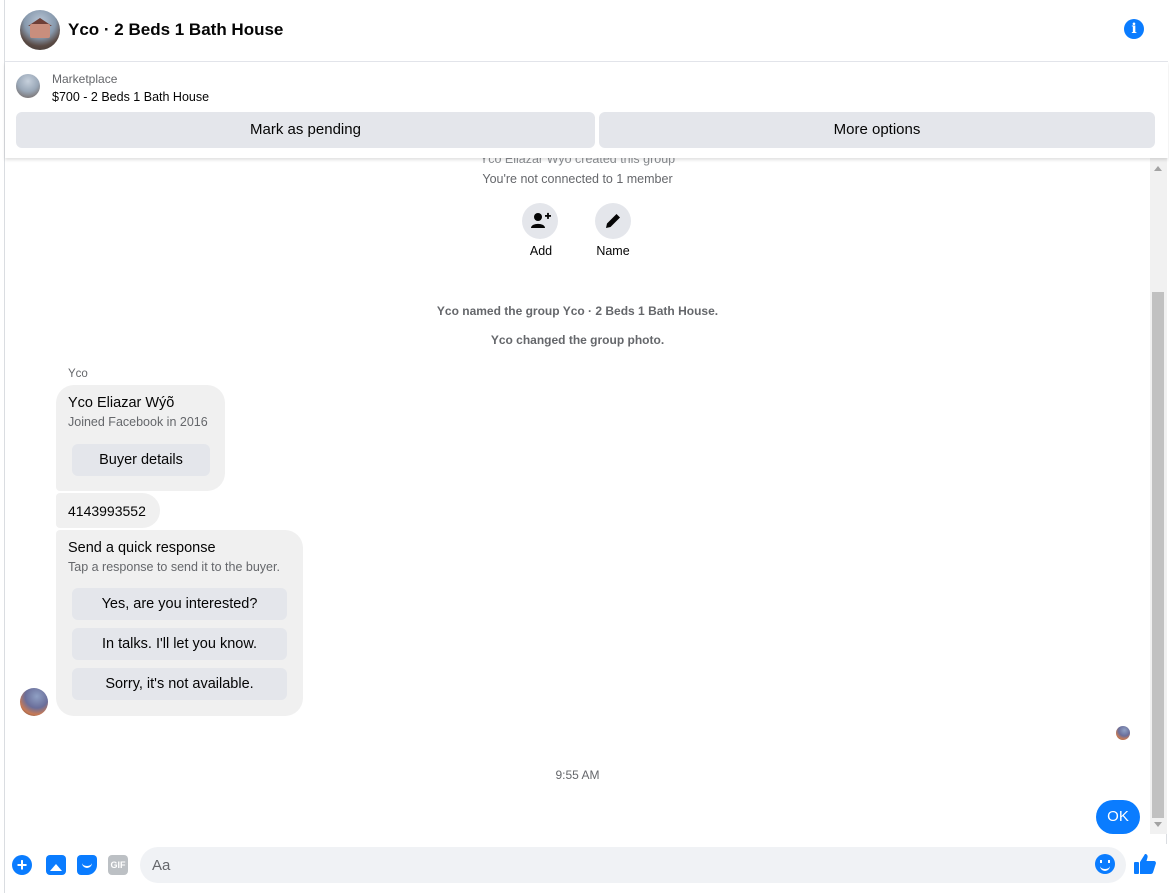 This screenshot has width=1169, height=893. Describe the element at coordinates (541, 251) in the screenshot. I see `add-label: Add` at that location.